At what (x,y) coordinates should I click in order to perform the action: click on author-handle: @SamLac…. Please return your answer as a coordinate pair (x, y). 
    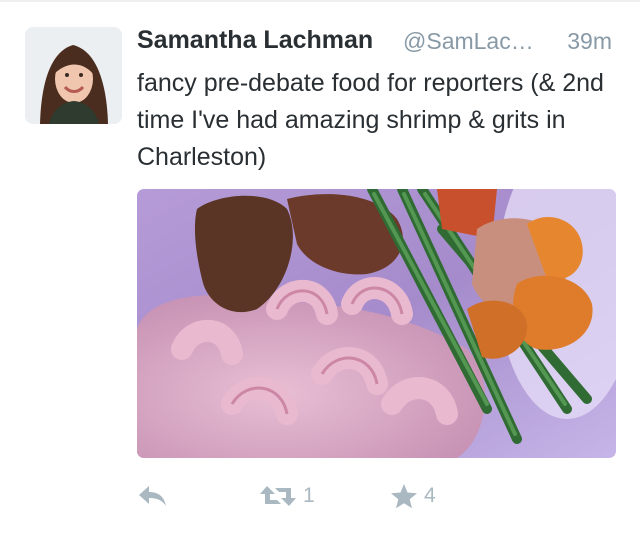
    Looking at the image, I should click on (468, 41).